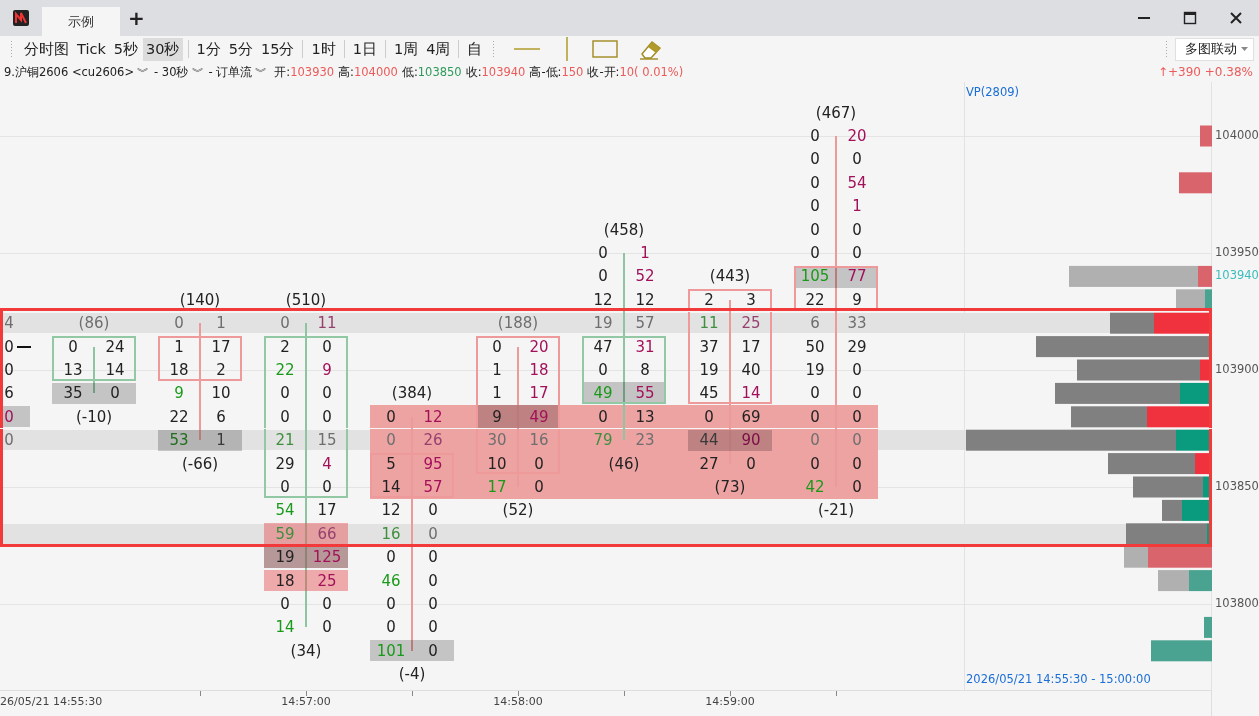 The height and width of the screenshot is (716, 1259). Describe the element at coordinates (346, 72) in the screenshot. I see `stat-label: 高:` at that location.